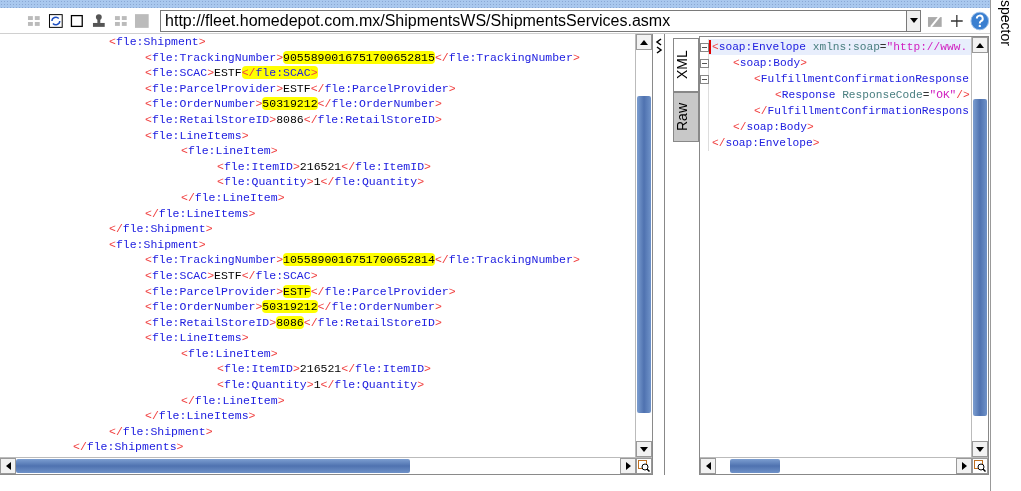 The width and height of the screenshot is (1021, 491). I want to click on square-icon, so click(77, 20).